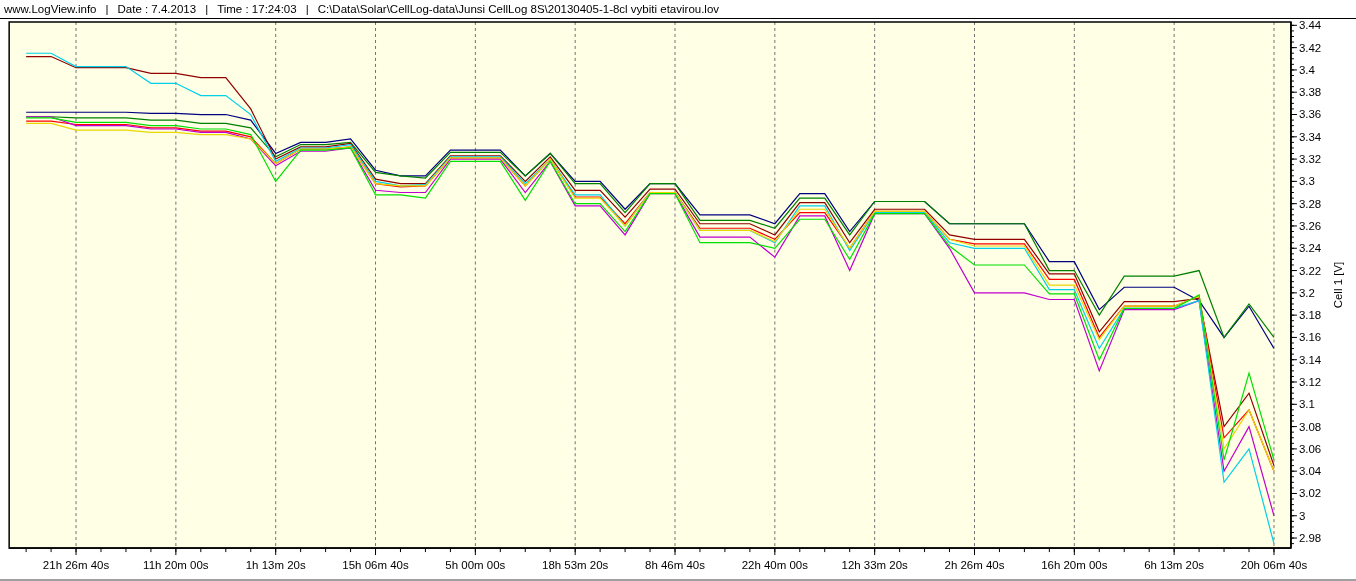 The width and height of the screenshot is (1356, 581). Describe the element at coordinates (1074, 565) in the screenshot. I see `tick-label: 16h 20m 00s` at that location.